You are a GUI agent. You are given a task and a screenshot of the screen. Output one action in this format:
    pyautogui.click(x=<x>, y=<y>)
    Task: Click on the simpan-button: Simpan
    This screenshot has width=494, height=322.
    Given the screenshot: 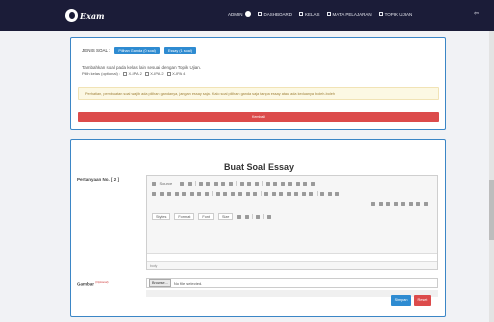 What is the action you would take?
    pyautogui.click(x=401, y=300)
    